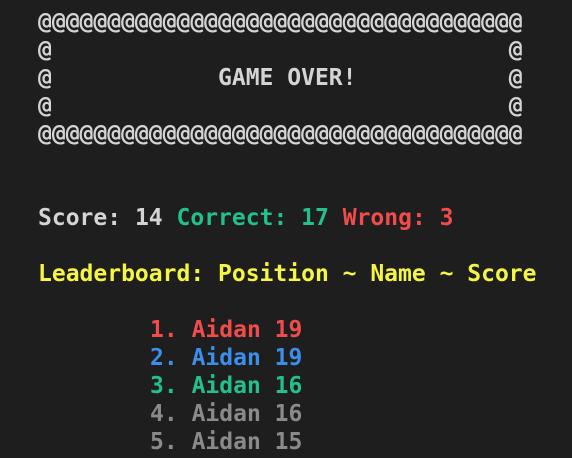  Describe the element at coordinates (164, 442) in the screenshot. I see `entry-position: 5.` at that location.